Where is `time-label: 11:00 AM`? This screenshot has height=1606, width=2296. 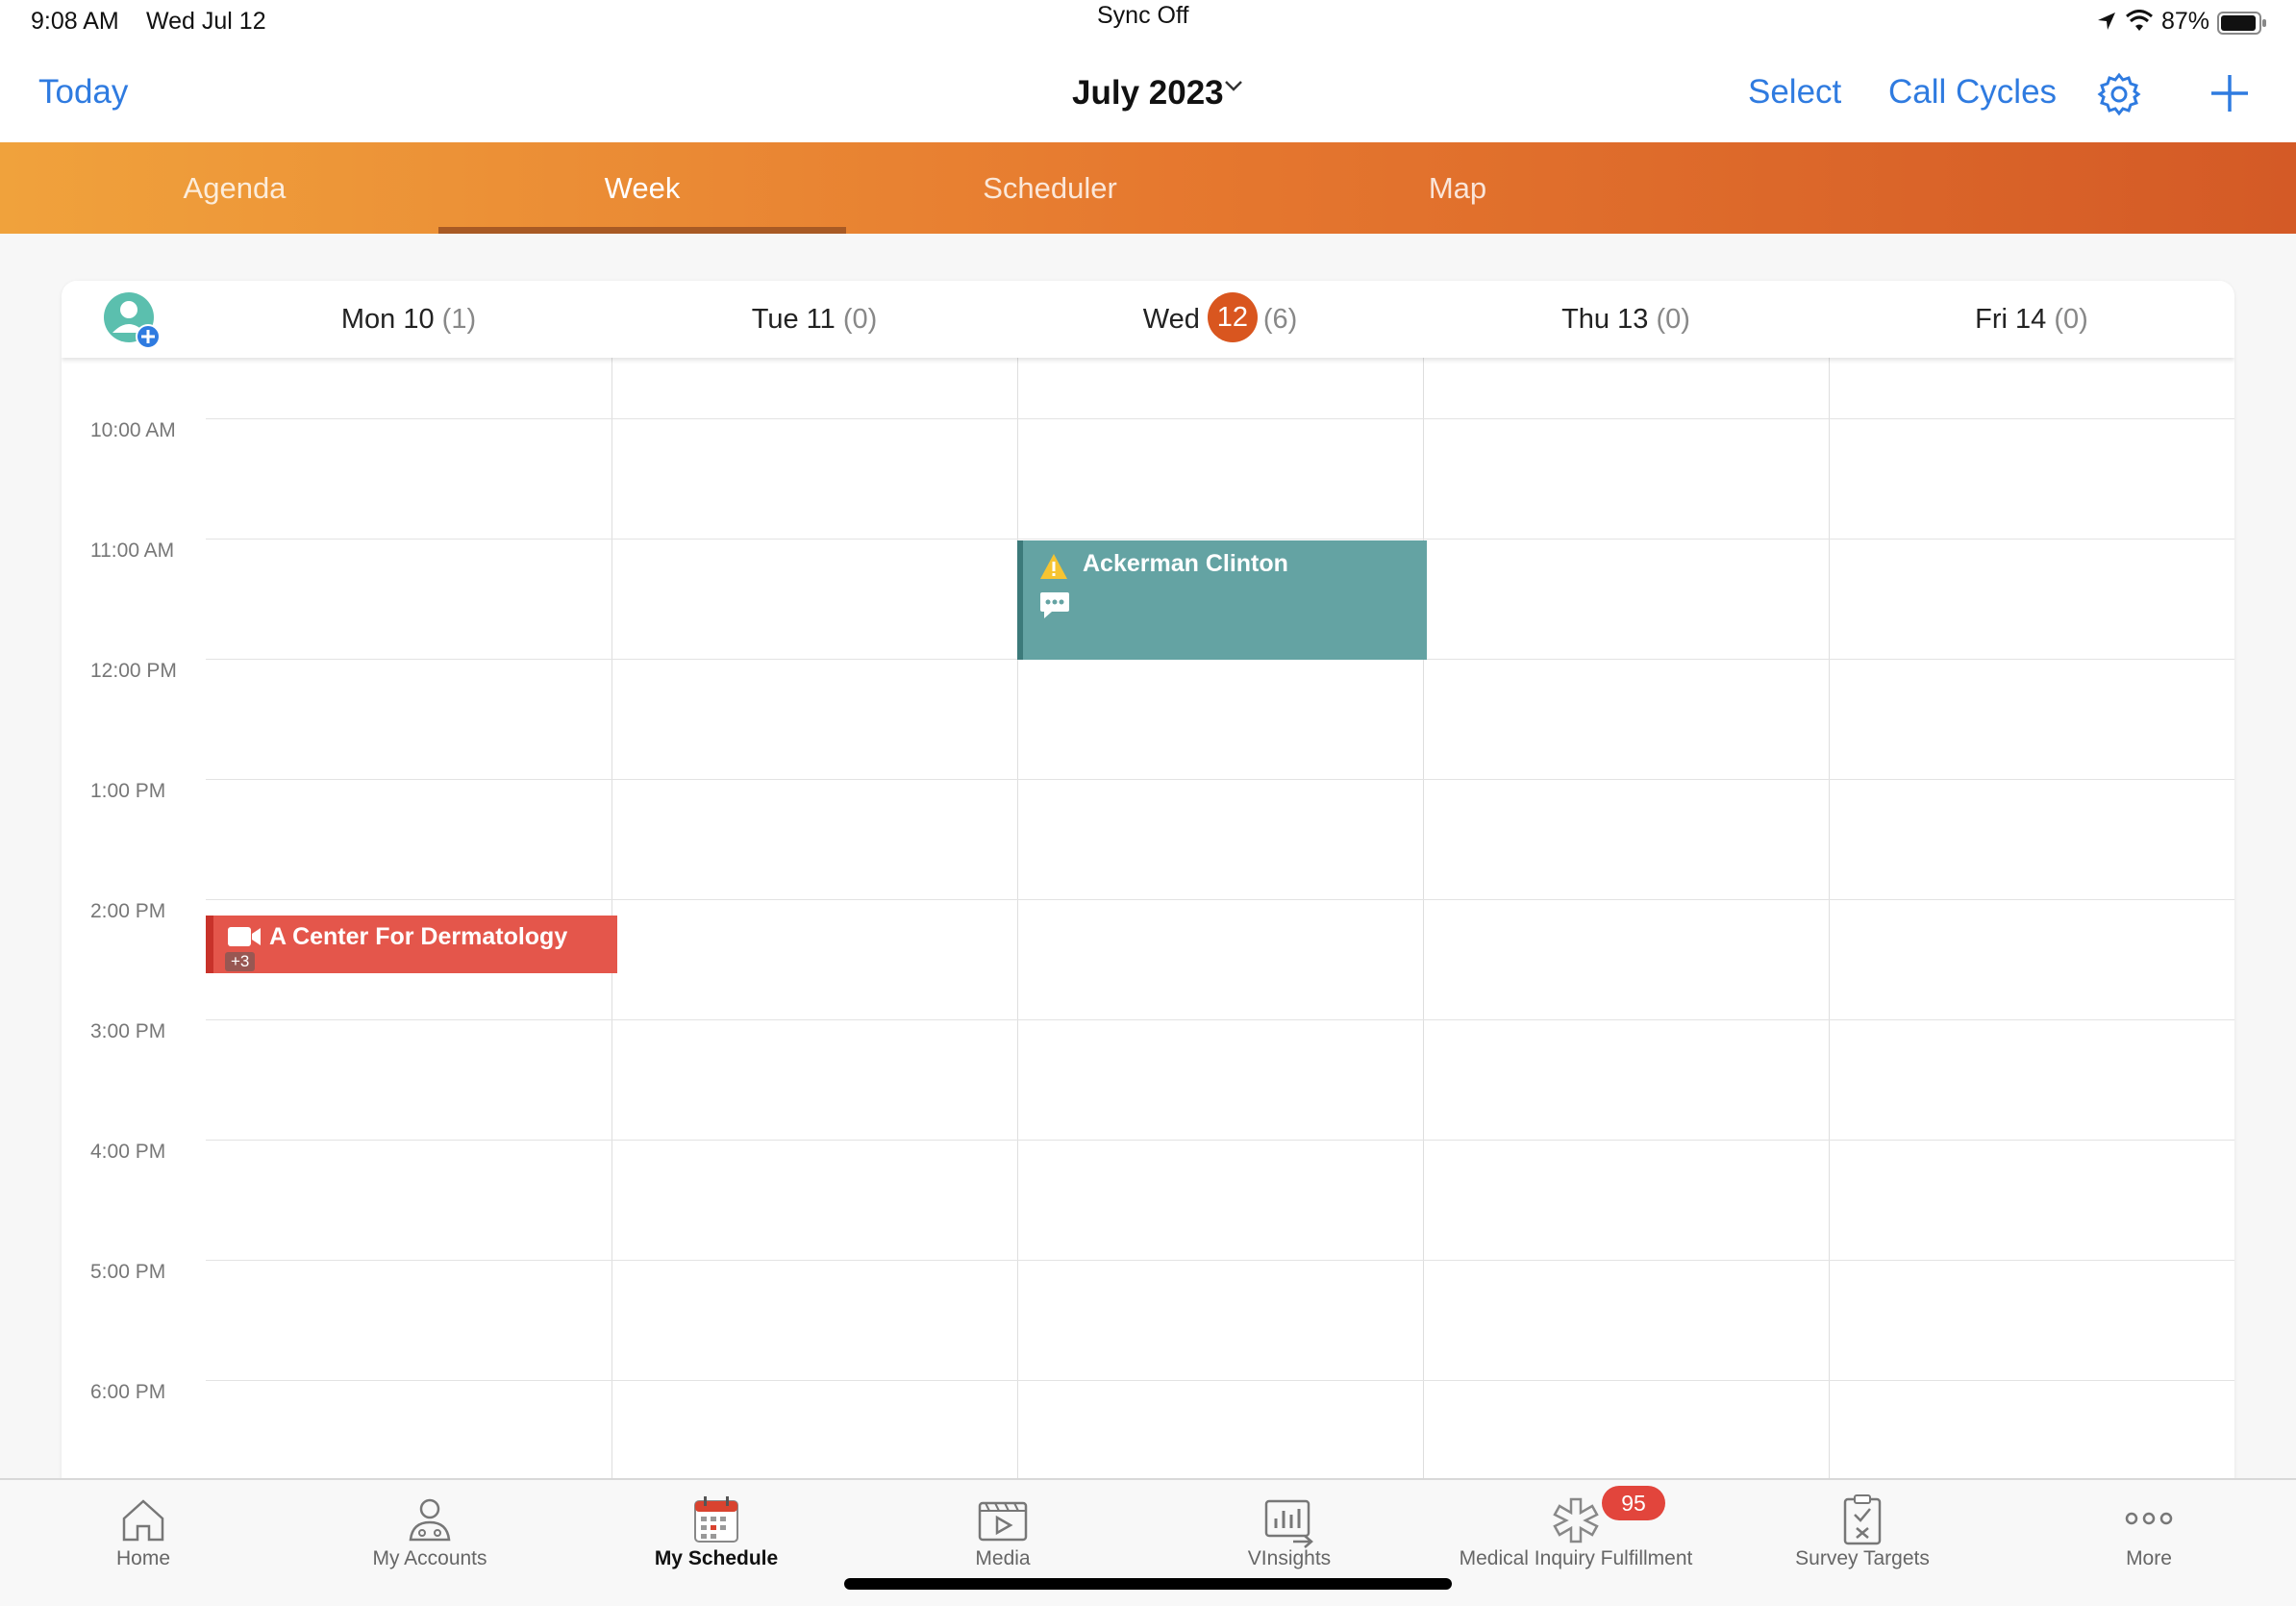
time-label: 11:00 AM is located at coordinates (132, 551).